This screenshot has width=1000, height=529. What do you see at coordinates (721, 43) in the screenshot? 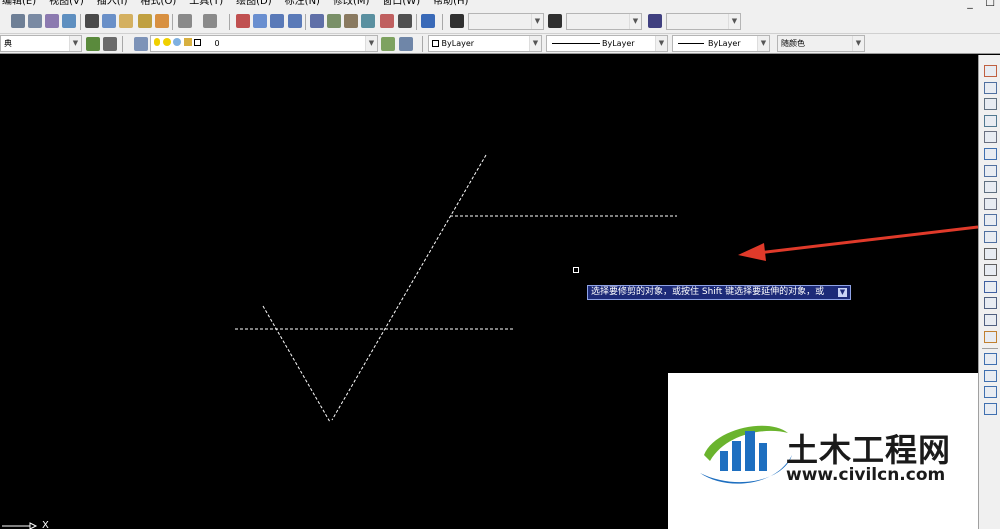
I see `lineweight-select: ByLayer ▼` at bounding box center [721, 43].